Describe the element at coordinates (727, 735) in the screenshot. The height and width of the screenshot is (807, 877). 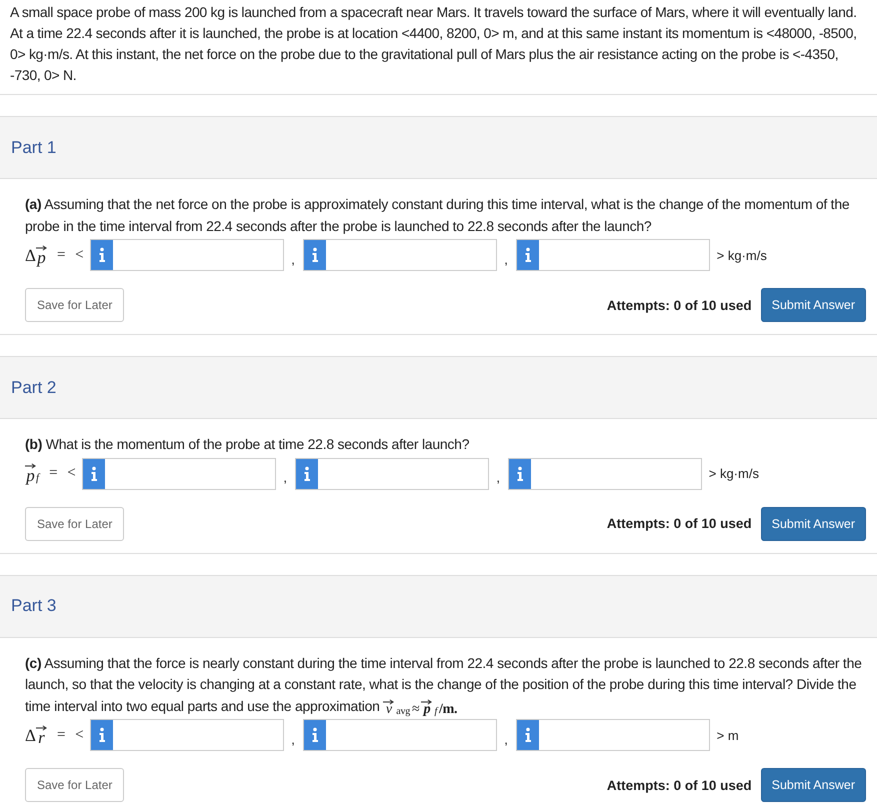
I see `unit-label: > m` at that location.